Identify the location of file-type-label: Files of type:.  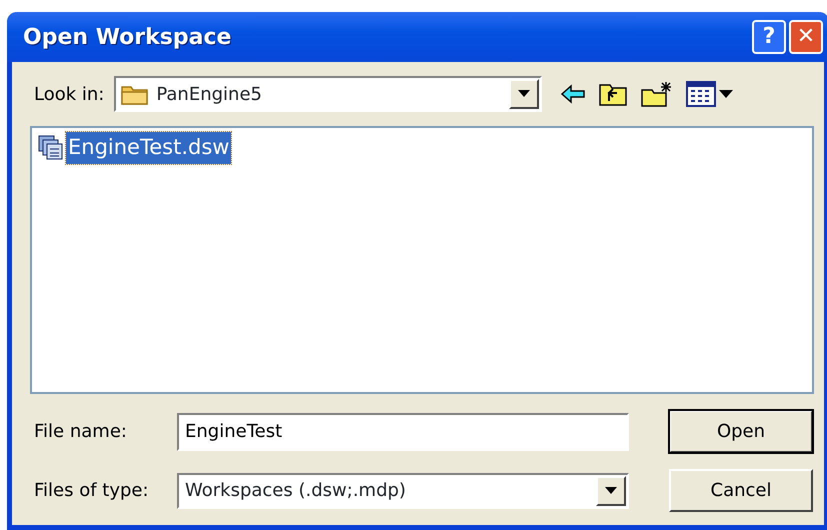
(92, 491).